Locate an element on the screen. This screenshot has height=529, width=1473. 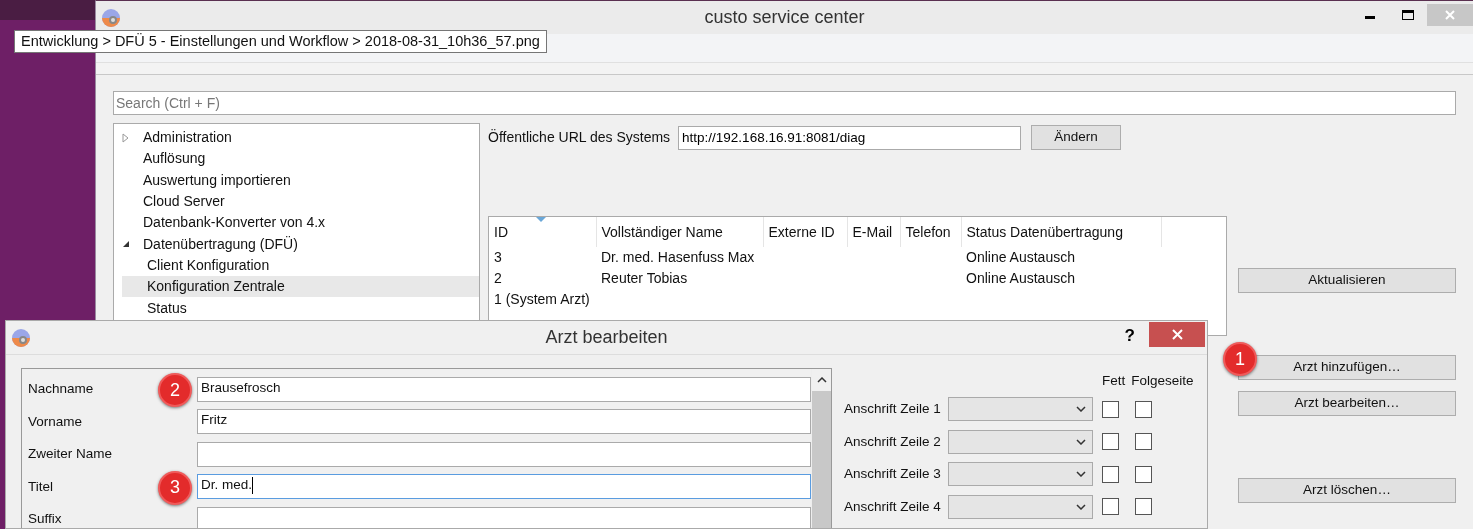
table-cell: Online Austausch is located at coordinates (1061, 257).